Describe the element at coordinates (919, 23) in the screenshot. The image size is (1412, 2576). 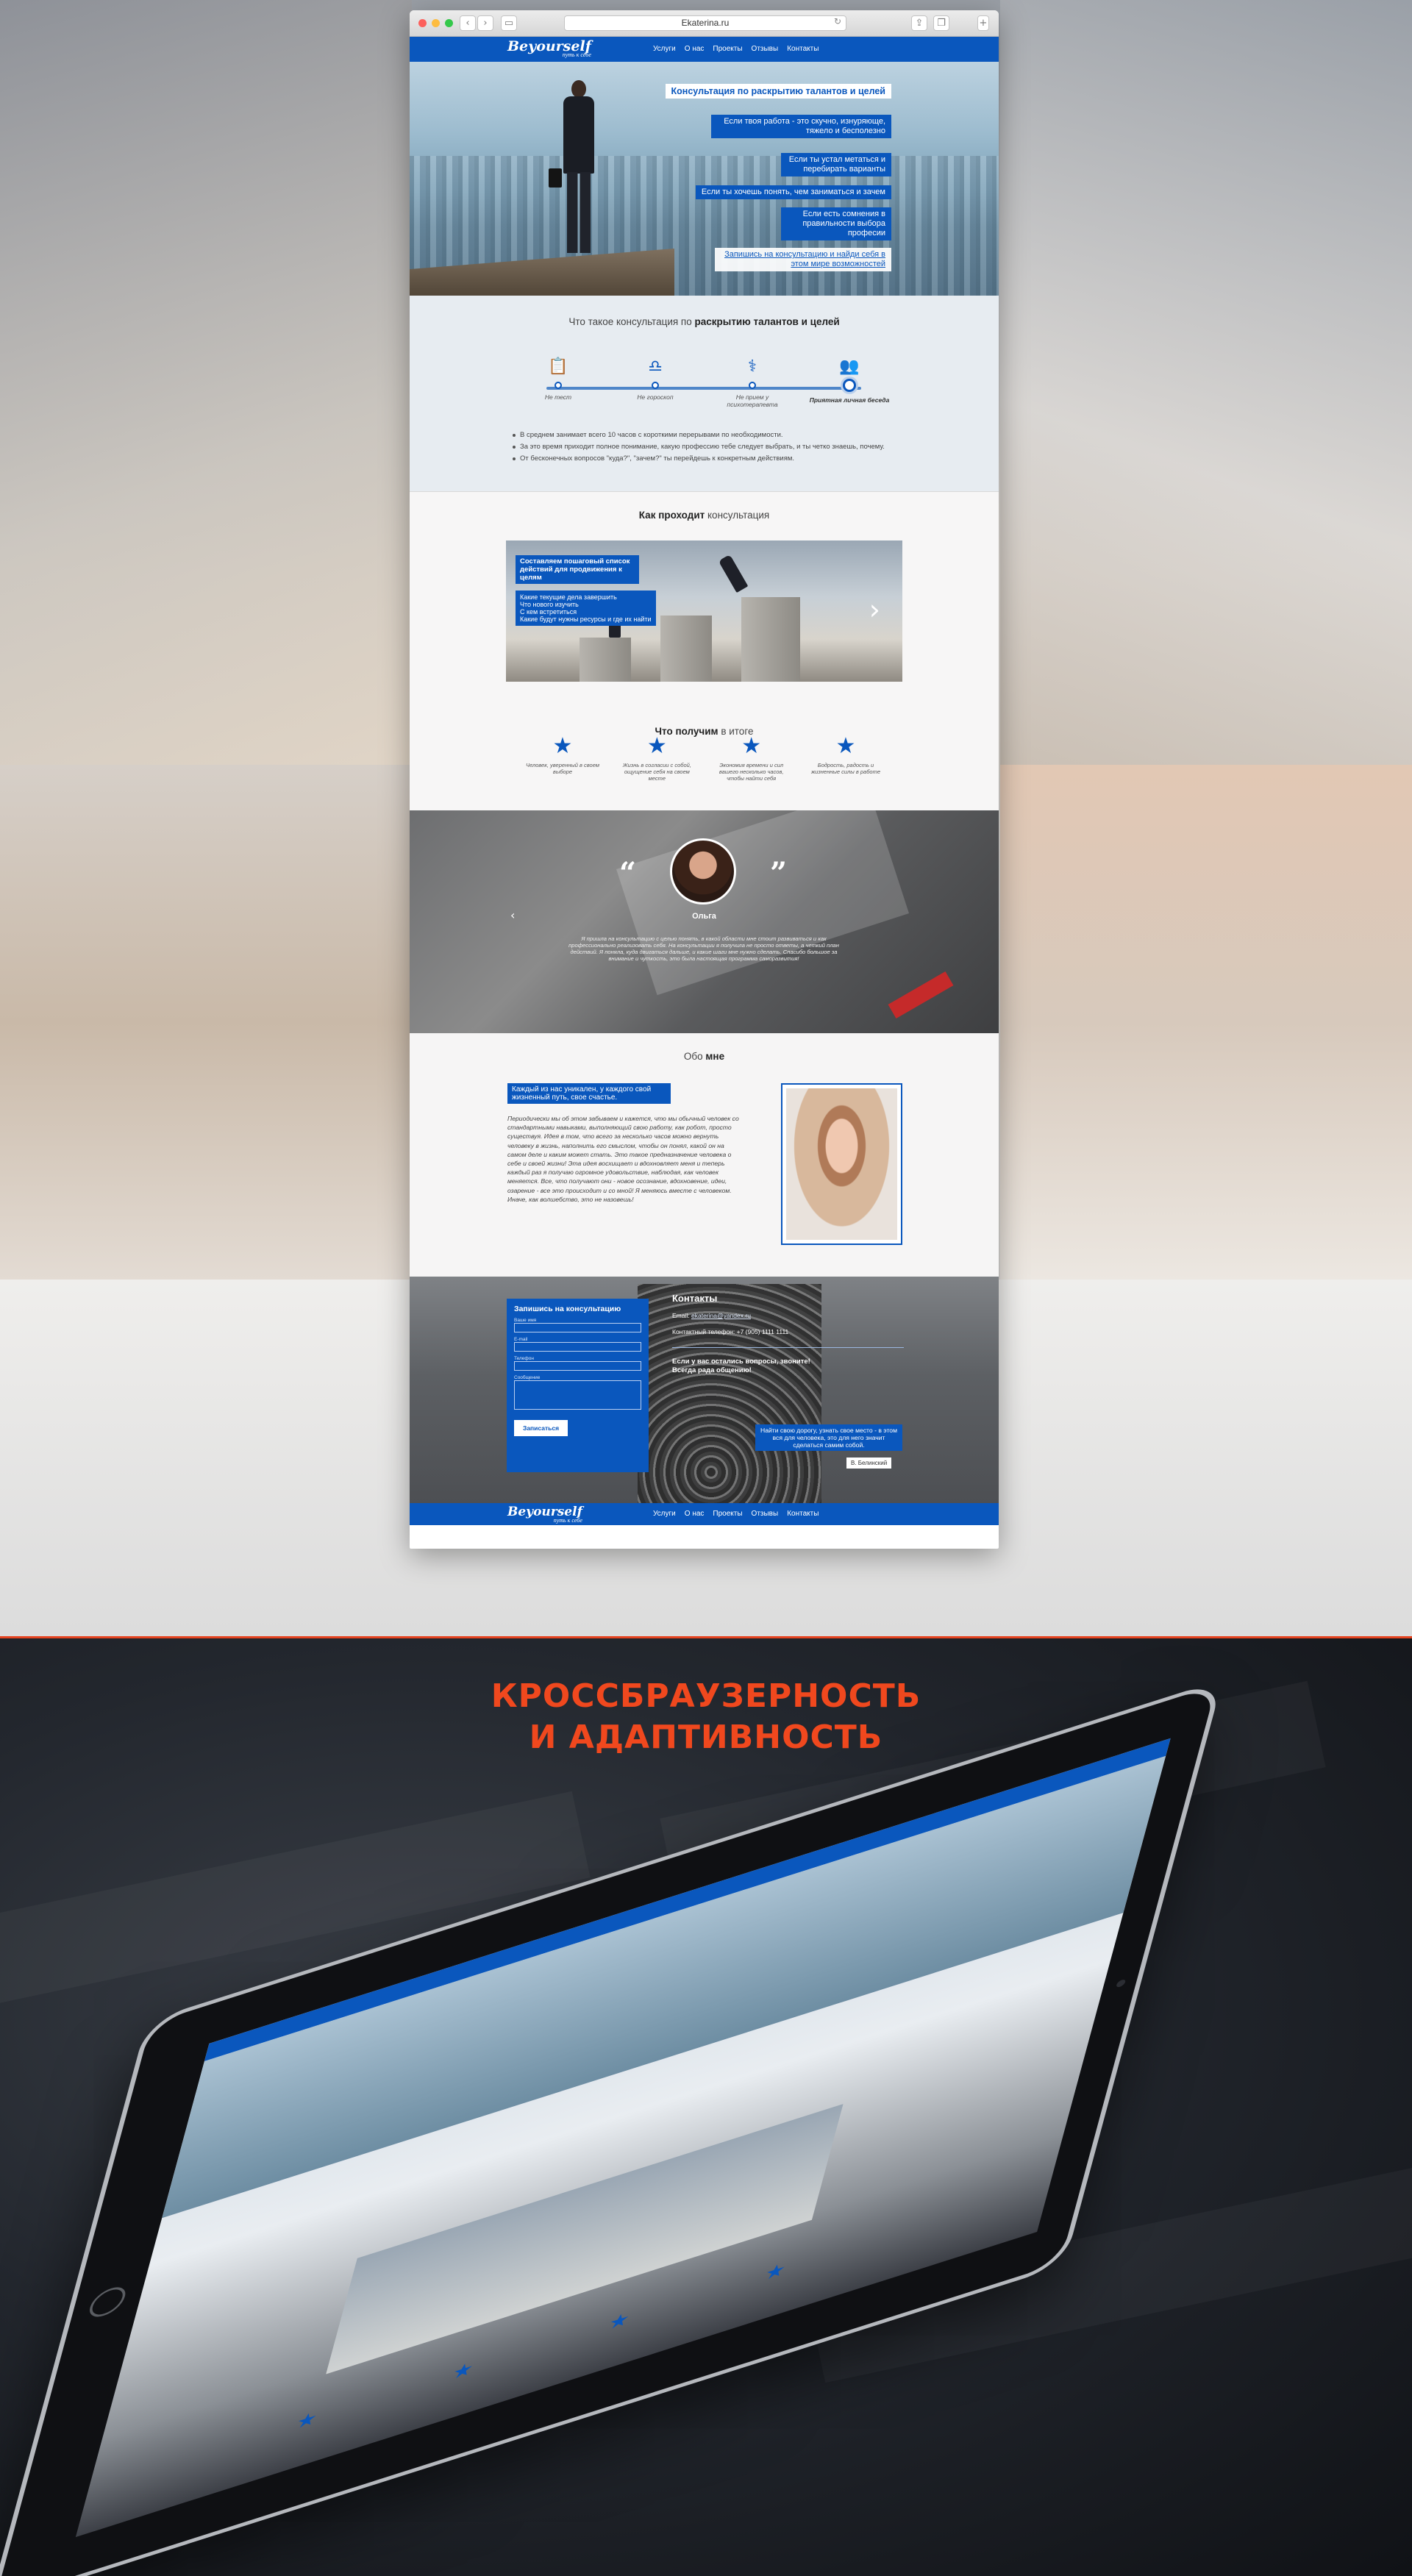
I see `share-icon: ⇪` at that location.